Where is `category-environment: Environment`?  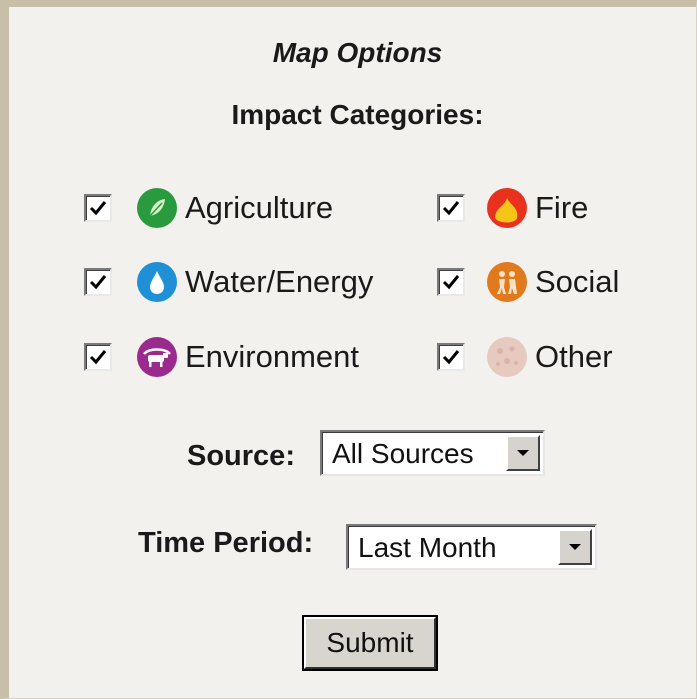
category-environment: Environment is located at coordinates (221, 357).